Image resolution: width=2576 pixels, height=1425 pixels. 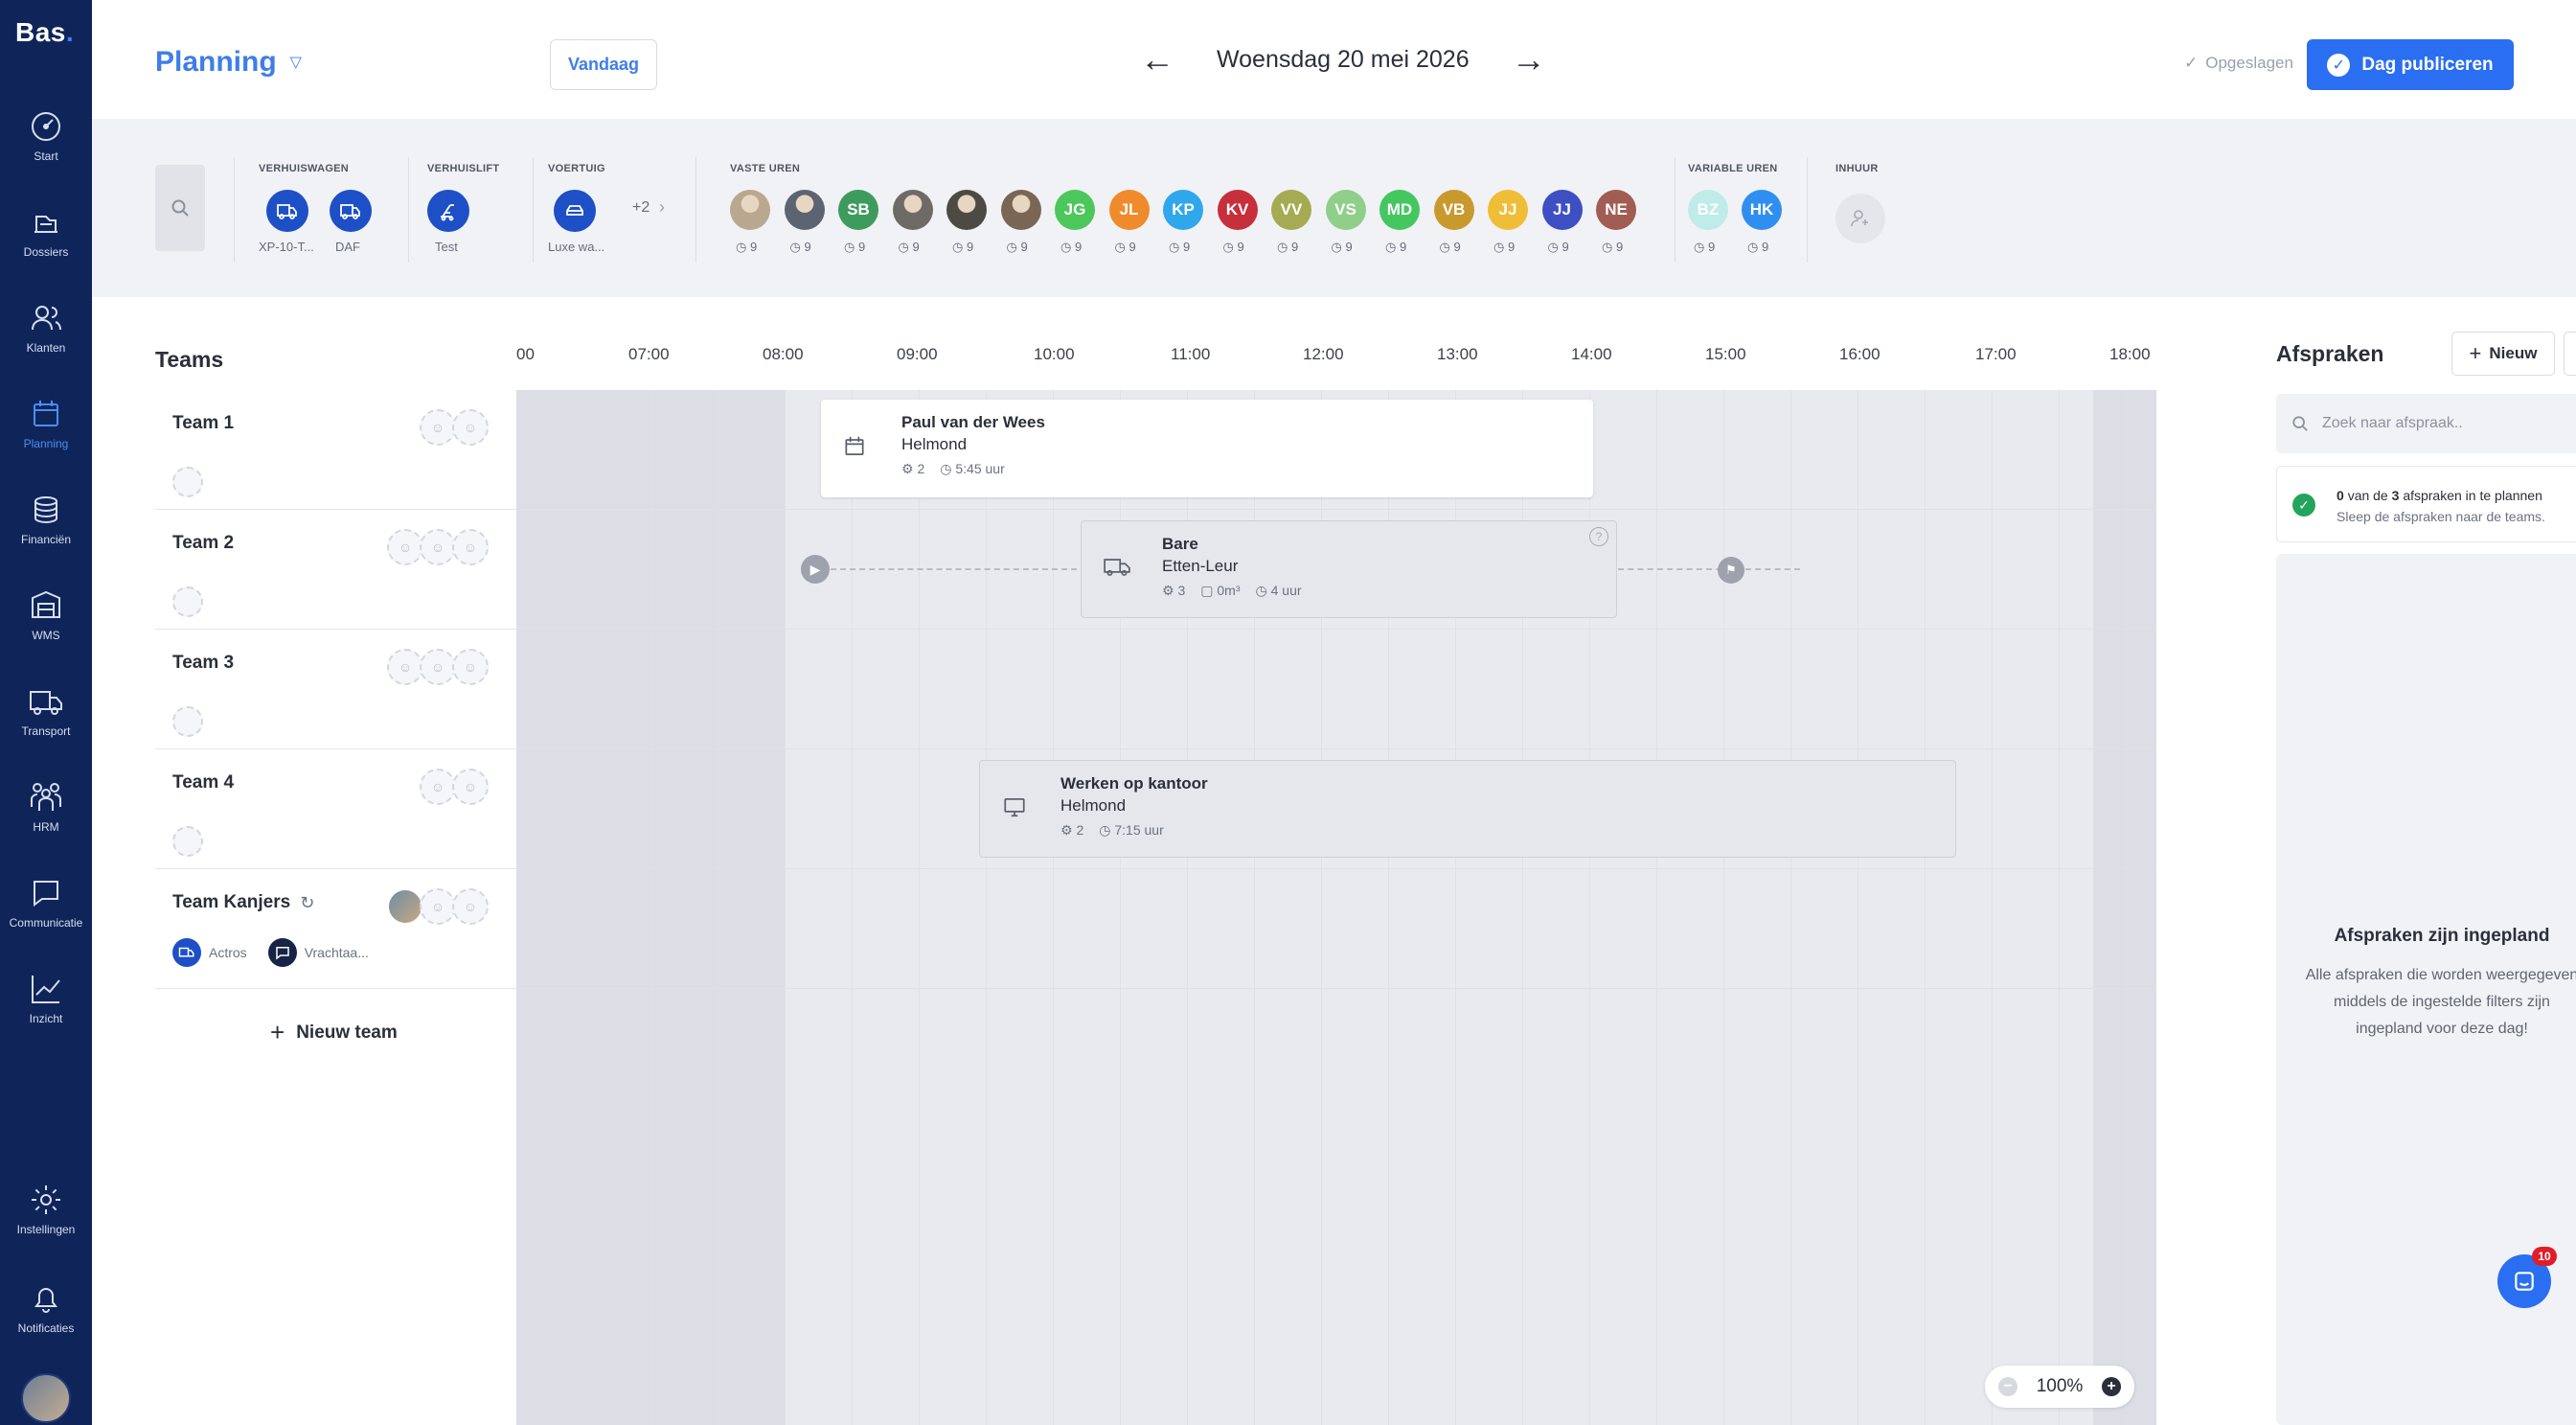 I want to click on nav-item-wms: WMS, so click(x=46, y=621).